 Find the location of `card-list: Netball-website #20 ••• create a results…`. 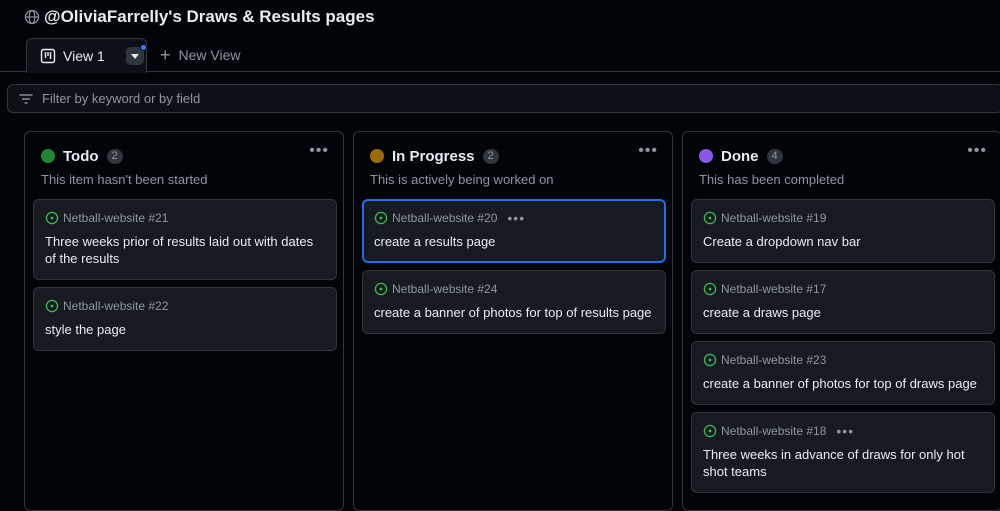

card-list: Netball-website #20 ••• create a results… is located at coordinates (514, 266).